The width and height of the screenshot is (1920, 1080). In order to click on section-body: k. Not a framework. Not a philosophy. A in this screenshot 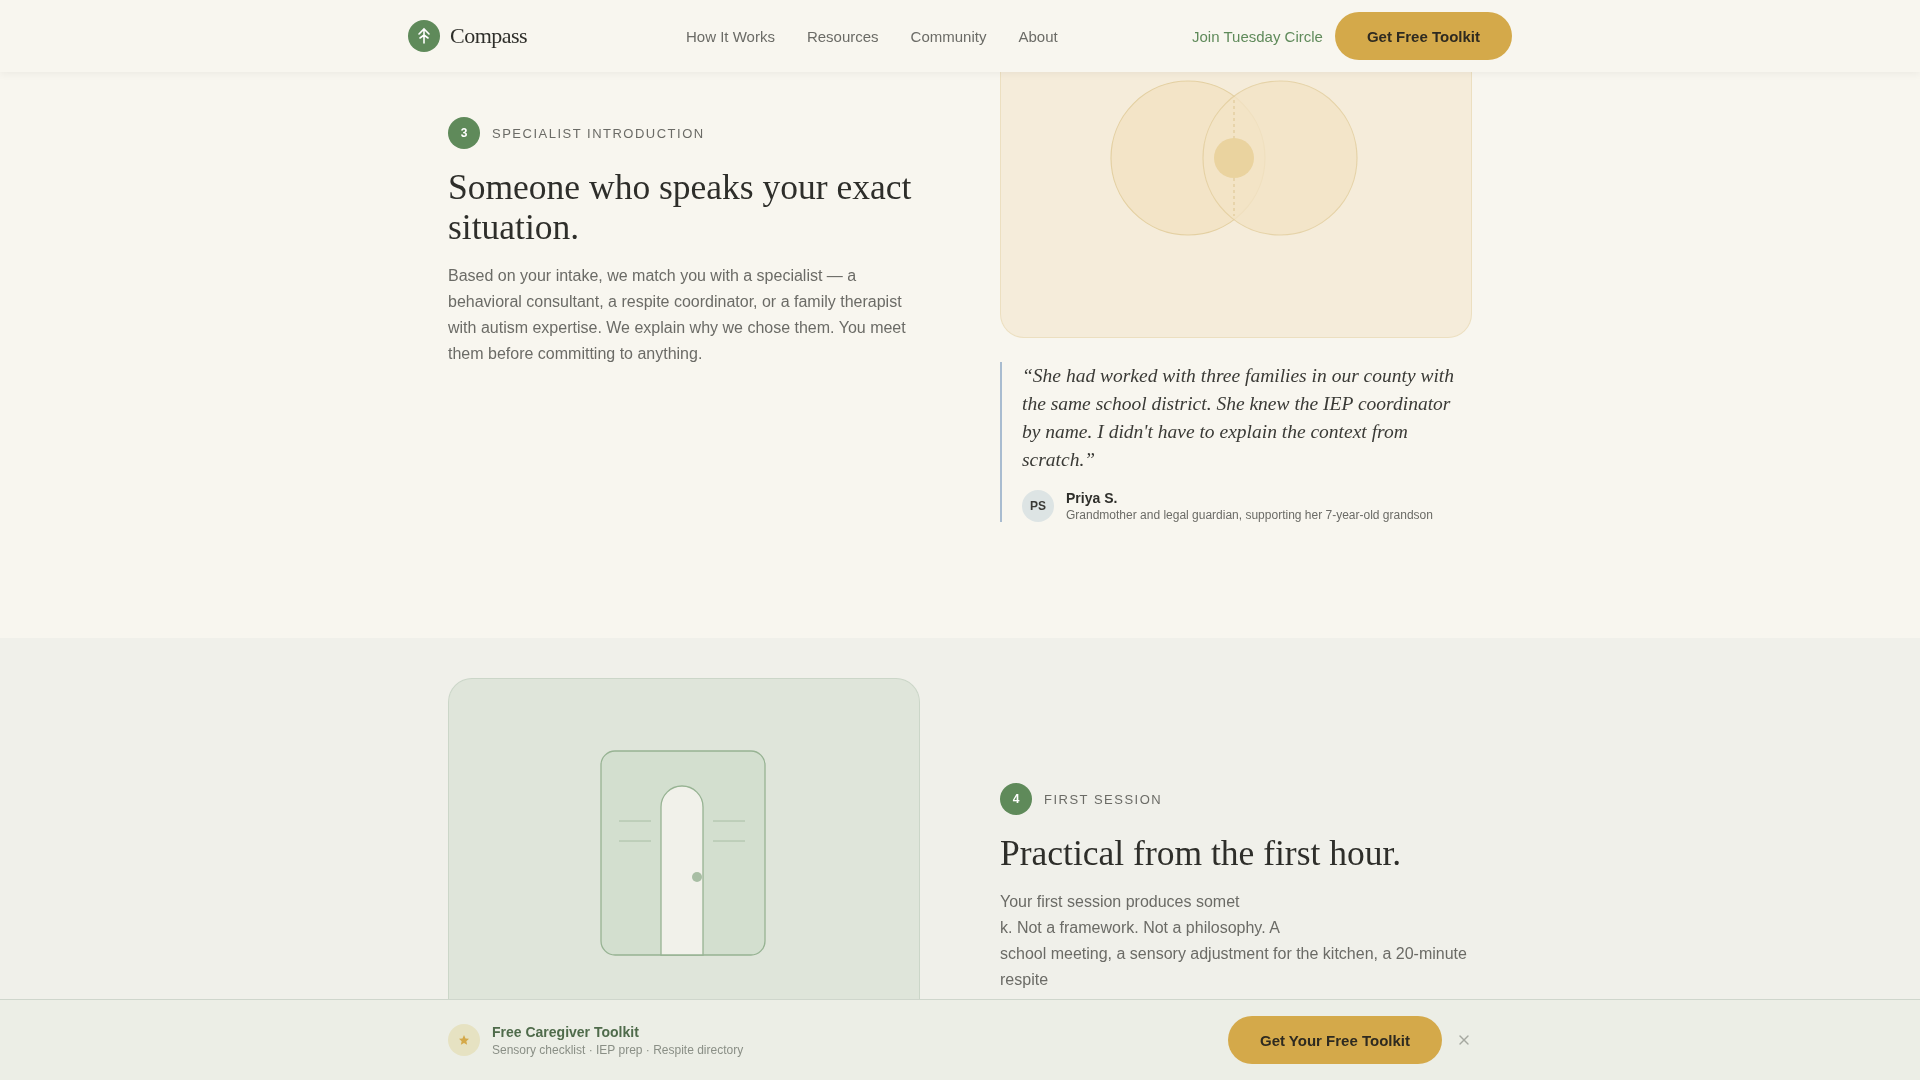, I will do `click(1140, 928)`.